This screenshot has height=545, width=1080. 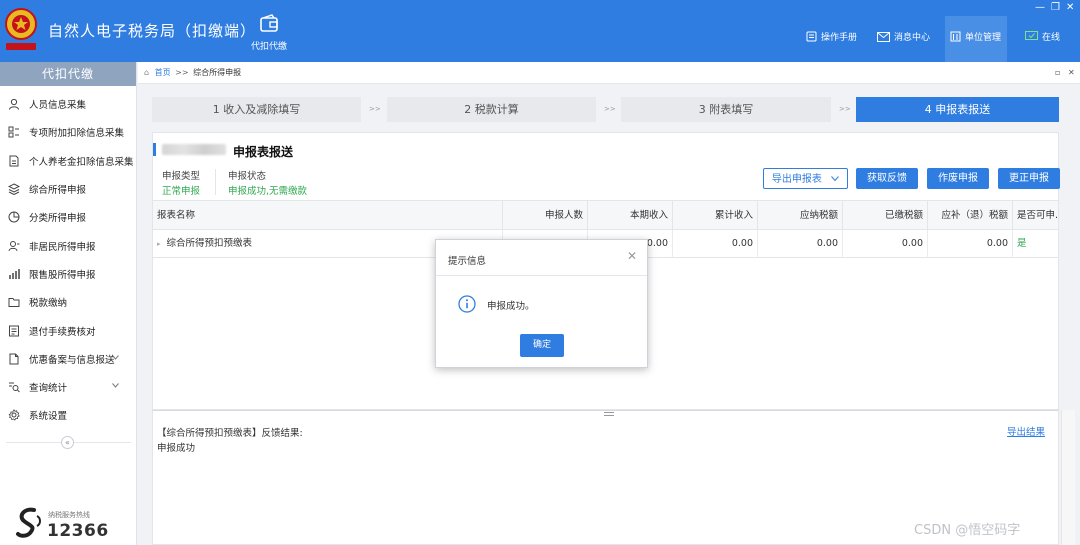 What do you see at coordinates (14, 359) in the screenshot?
I see `file-icon` at bounding box center [14, 359].